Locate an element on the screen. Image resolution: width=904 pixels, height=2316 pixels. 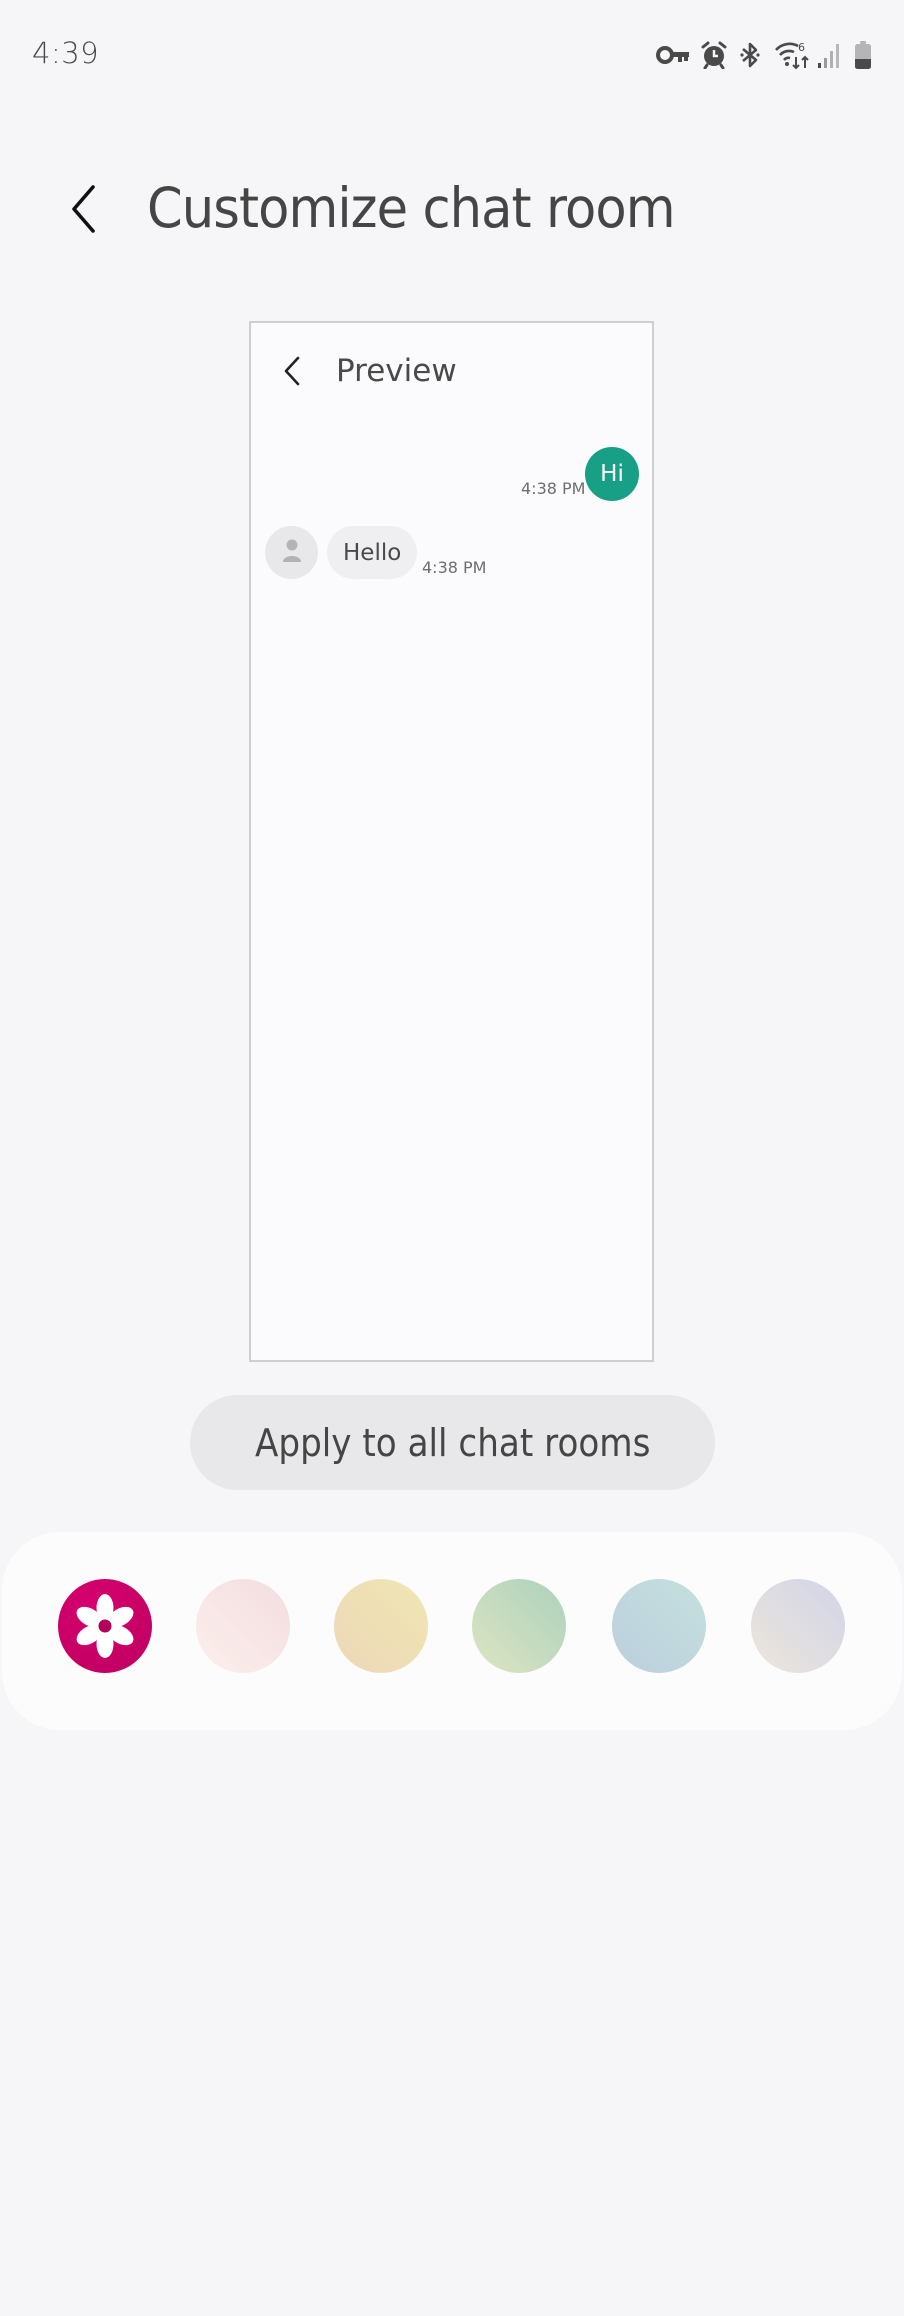
sent-message-text: Hi is located at coordinates (612, 474).